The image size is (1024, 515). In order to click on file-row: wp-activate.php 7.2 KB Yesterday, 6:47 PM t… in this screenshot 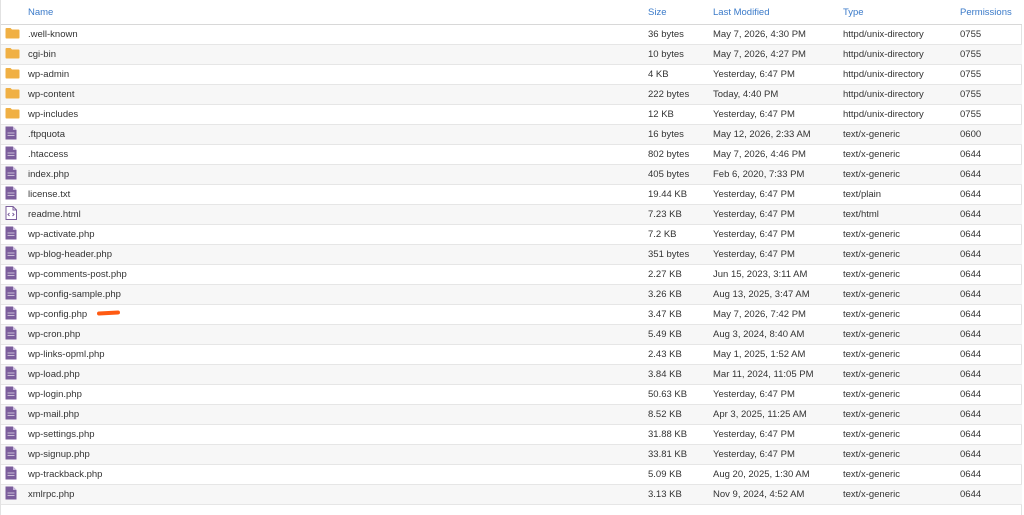, I will do `click(511, 234)`.